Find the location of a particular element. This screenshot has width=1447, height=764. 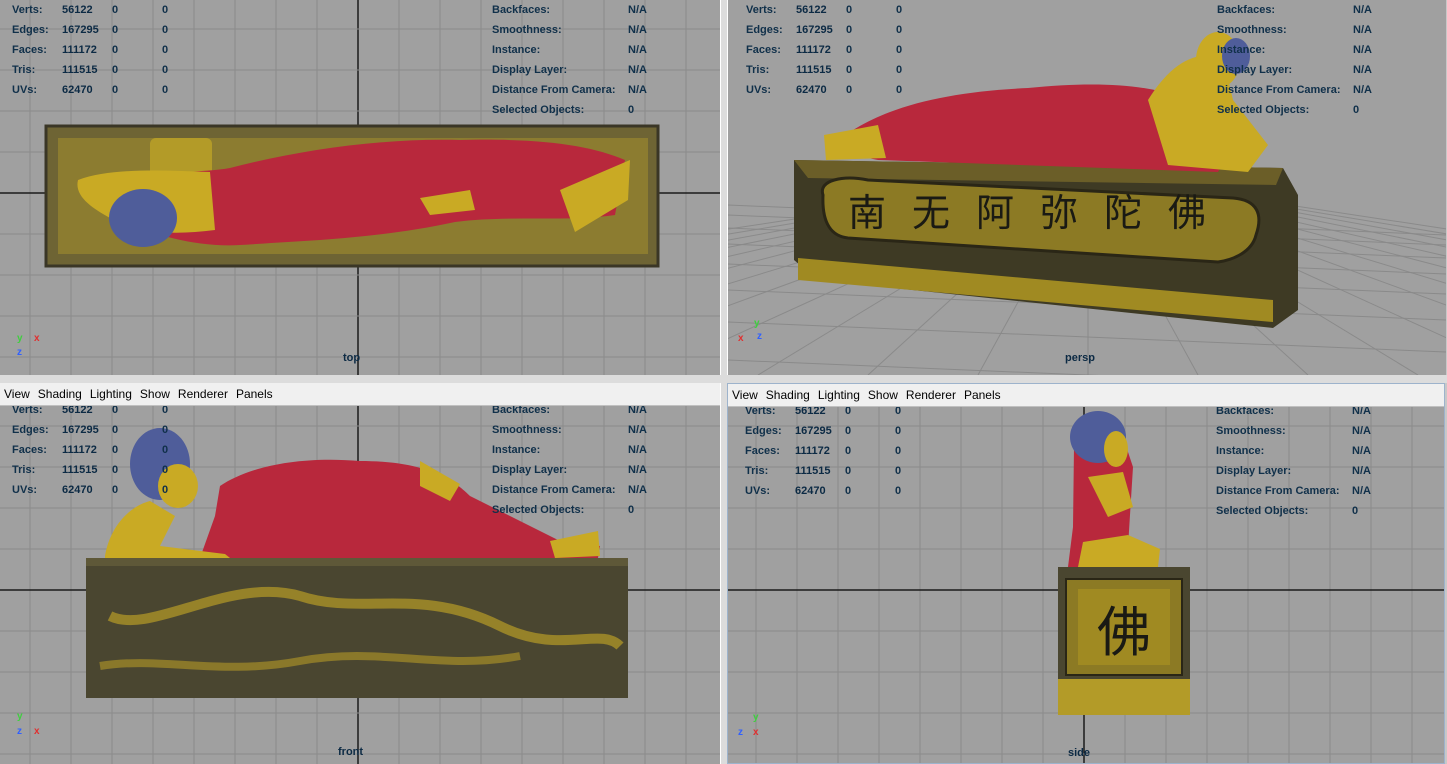

model-side: 佛 is located at coordinates (1124, 563).